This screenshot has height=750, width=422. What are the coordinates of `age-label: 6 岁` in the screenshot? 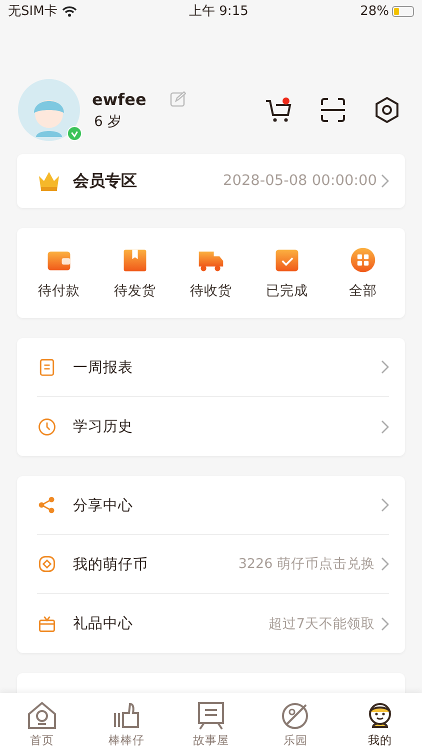 It's located at (107, 121).